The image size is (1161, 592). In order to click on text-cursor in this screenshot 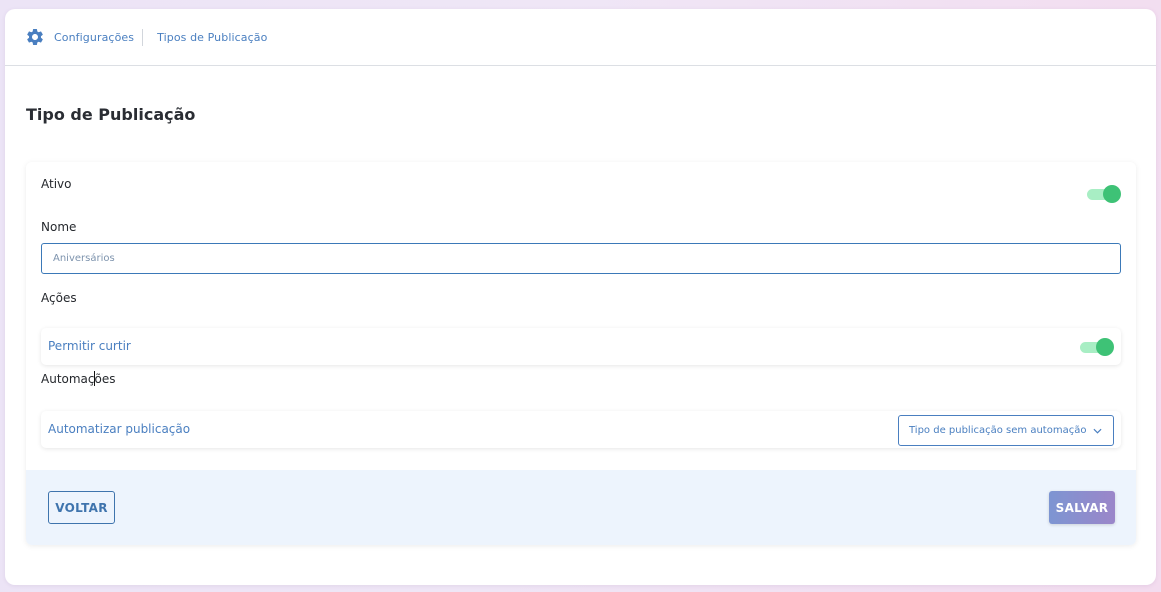, I will do `click(94, 378)`.